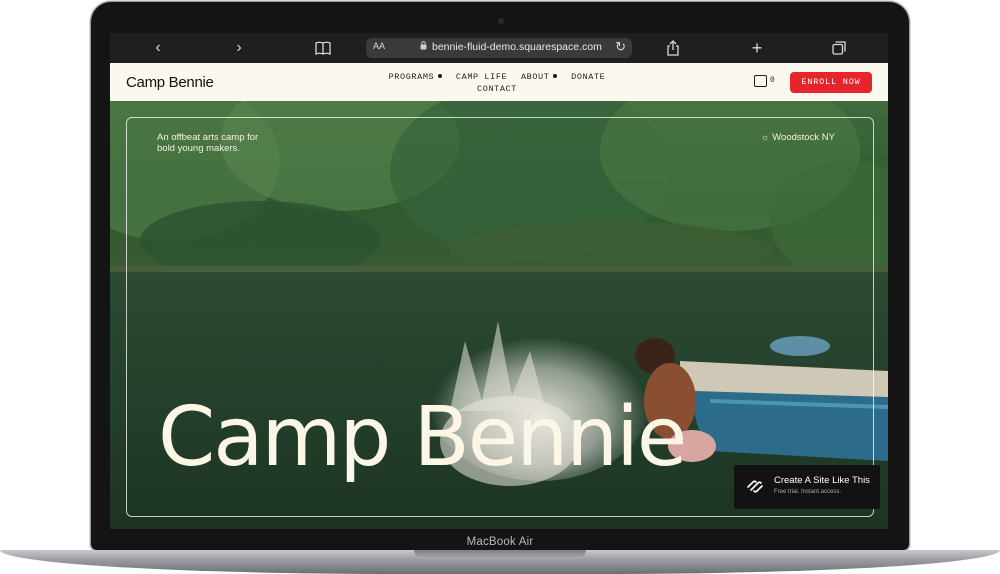 The image size is (1000, 574). I want to click on badge-title: Create A Site Like This, so click(822, 480).